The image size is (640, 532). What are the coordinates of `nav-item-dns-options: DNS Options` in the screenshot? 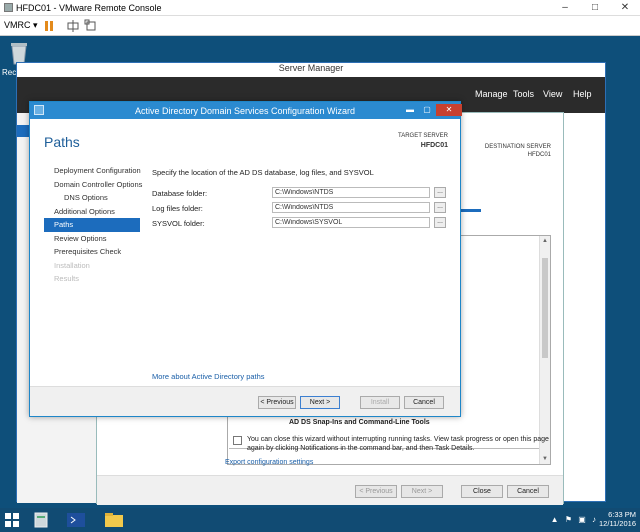 It's located at (92, 198).